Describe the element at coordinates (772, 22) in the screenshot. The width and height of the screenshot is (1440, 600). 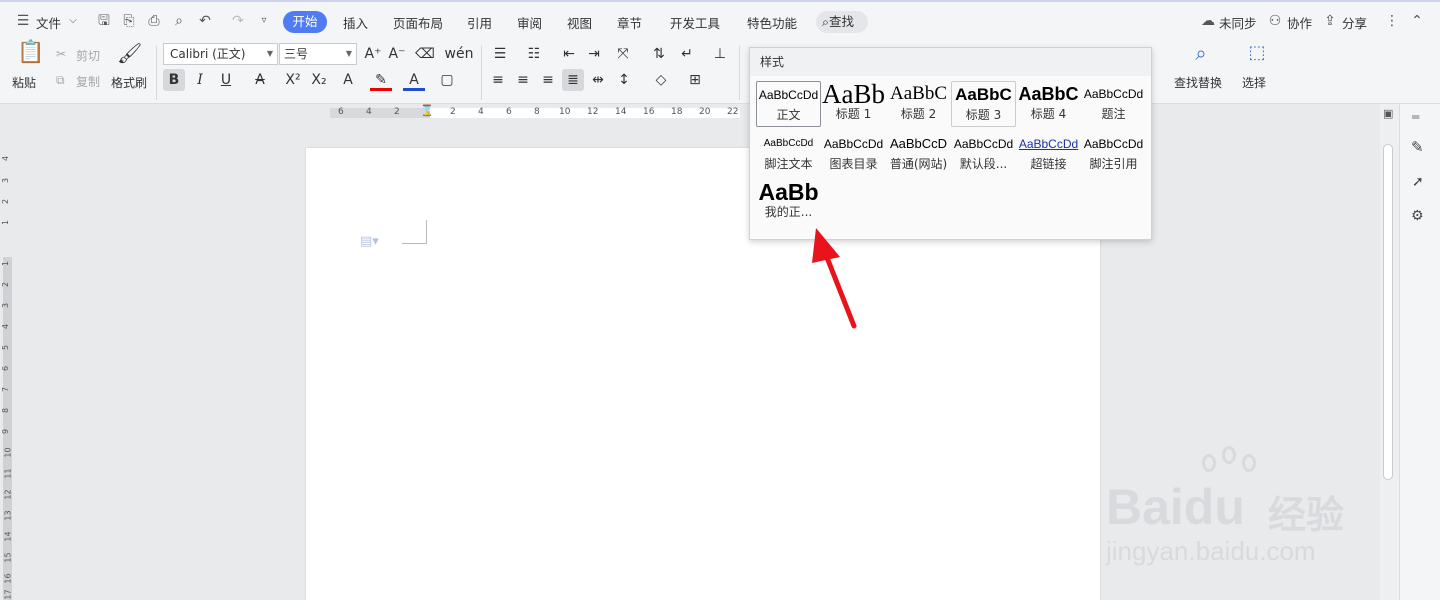
I see `tab-special: 特色功能` at that location.